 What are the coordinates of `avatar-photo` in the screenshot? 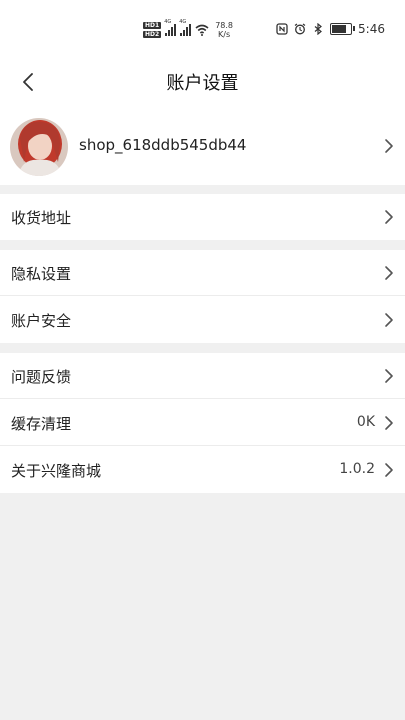 It's located at (39, 147).